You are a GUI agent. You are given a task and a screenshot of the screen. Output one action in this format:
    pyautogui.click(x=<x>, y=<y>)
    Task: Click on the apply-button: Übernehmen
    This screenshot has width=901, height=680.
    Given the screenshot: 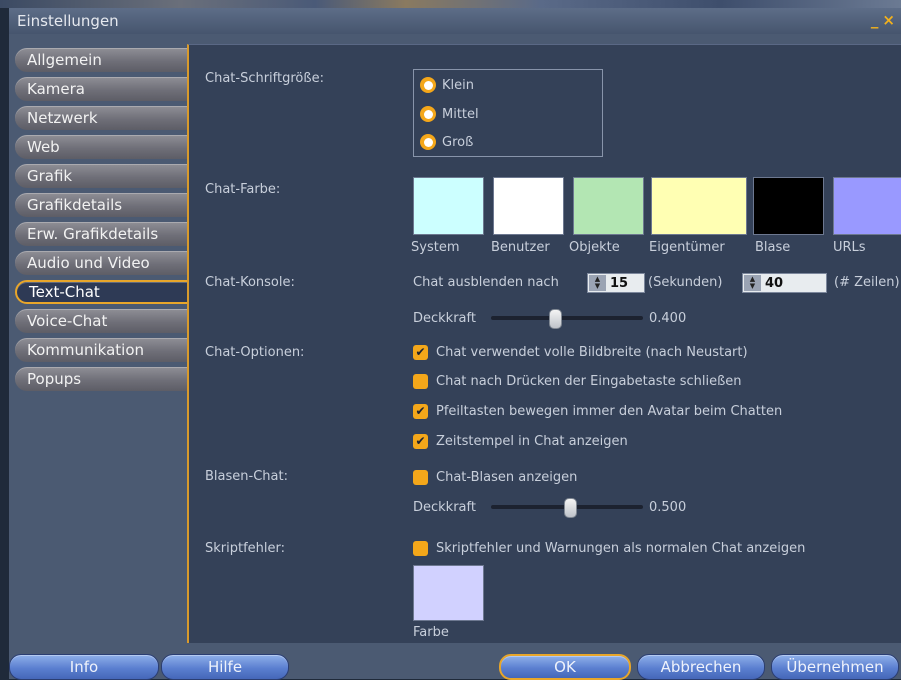 What is the action you would take?
    pyautogui.click(x=835, y=667)
    